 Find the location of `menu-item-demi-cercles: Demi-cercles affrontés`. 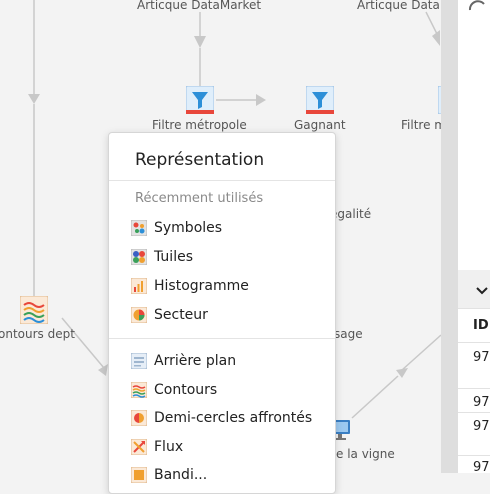

menu-item-demi-cercles: Demi-cercles affrontés is located at coordinates (231, 418).